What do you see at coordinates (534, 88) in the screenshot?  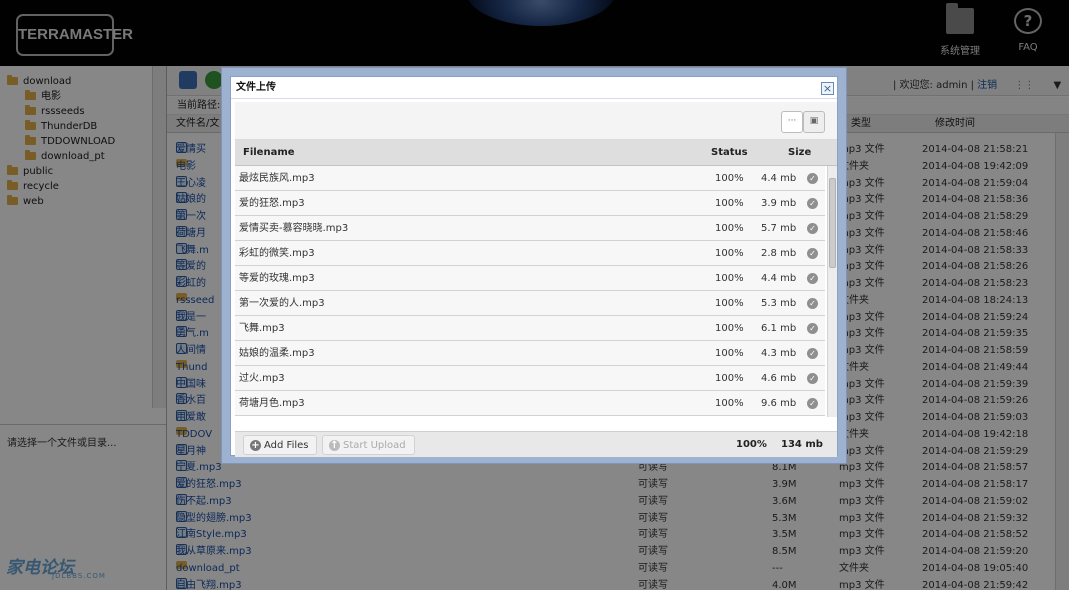 I see `dialog-title: 文件上传` at bounding box center [534, 88].